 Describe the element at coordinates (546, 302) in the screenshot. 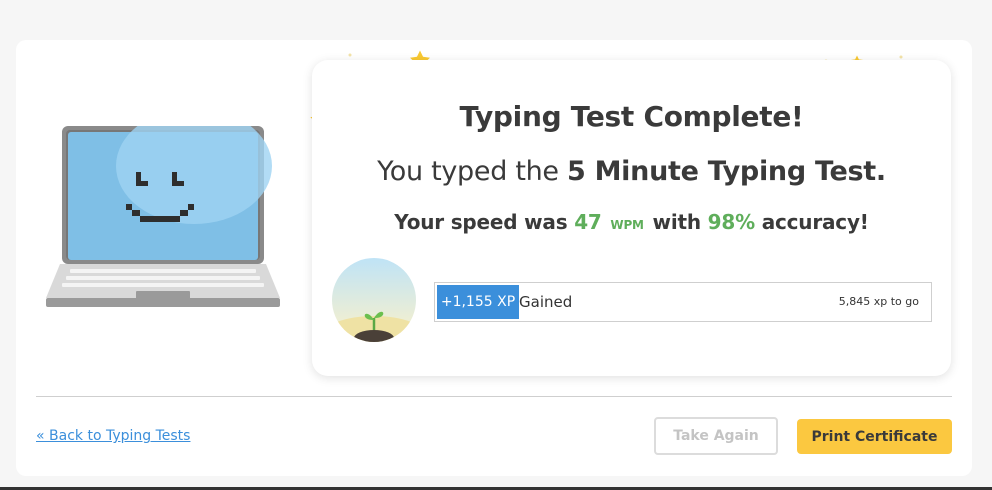

I see `xp-gained-label: Gained` at that location.